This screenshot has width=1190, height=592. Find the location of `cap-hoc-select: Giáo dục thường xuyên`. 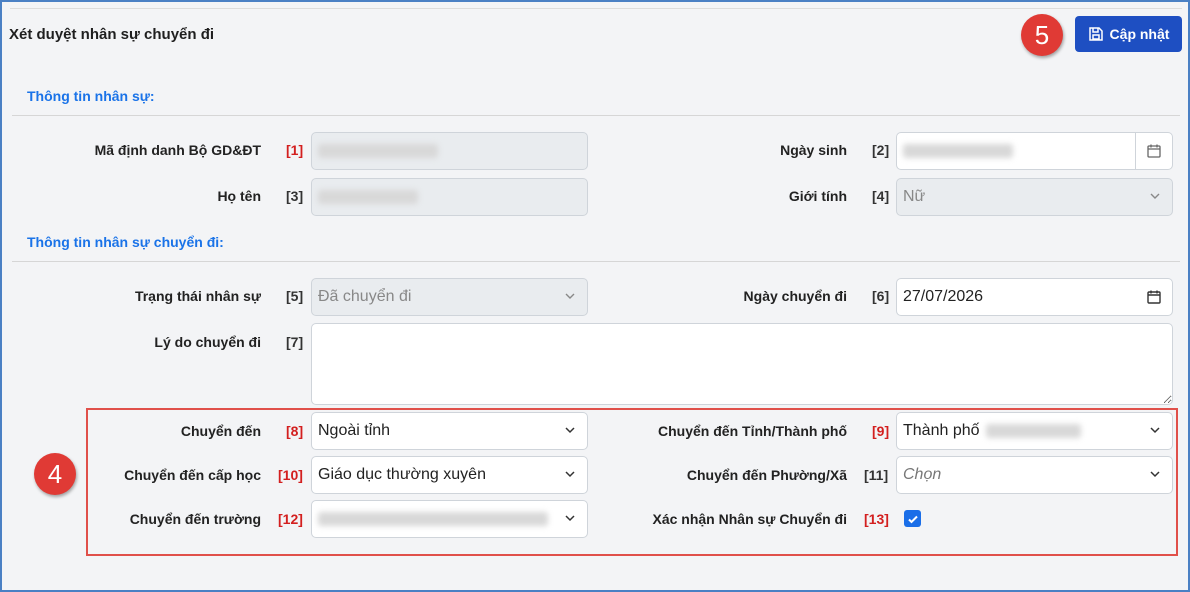

cap-hoc-select: Giáo dục thường xuyên is located at coordinates (449, 475).